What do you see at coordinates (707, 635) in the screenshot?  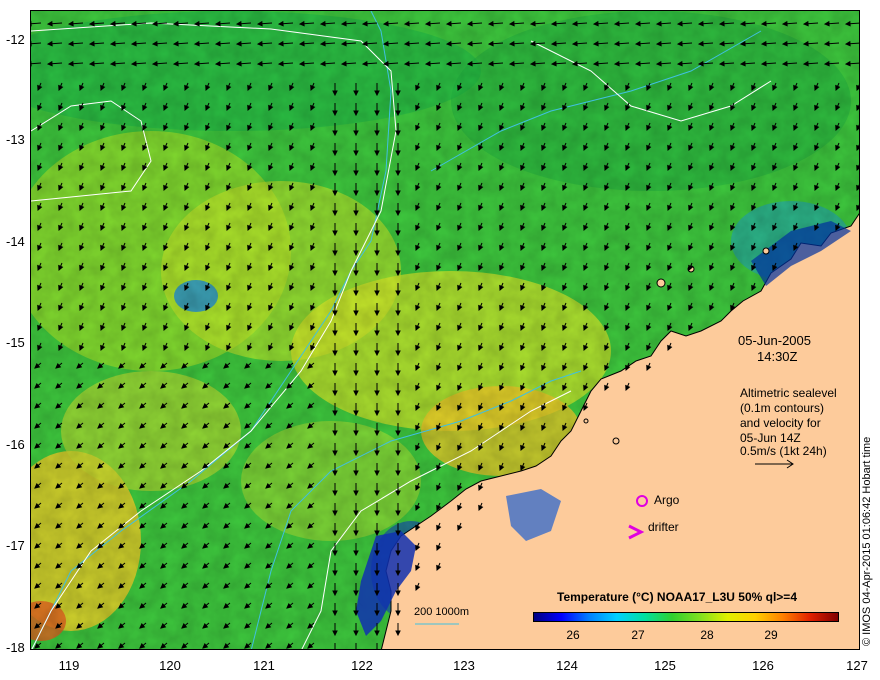 I see `colorbar-tick: 28` at bounding box center [707, 635].